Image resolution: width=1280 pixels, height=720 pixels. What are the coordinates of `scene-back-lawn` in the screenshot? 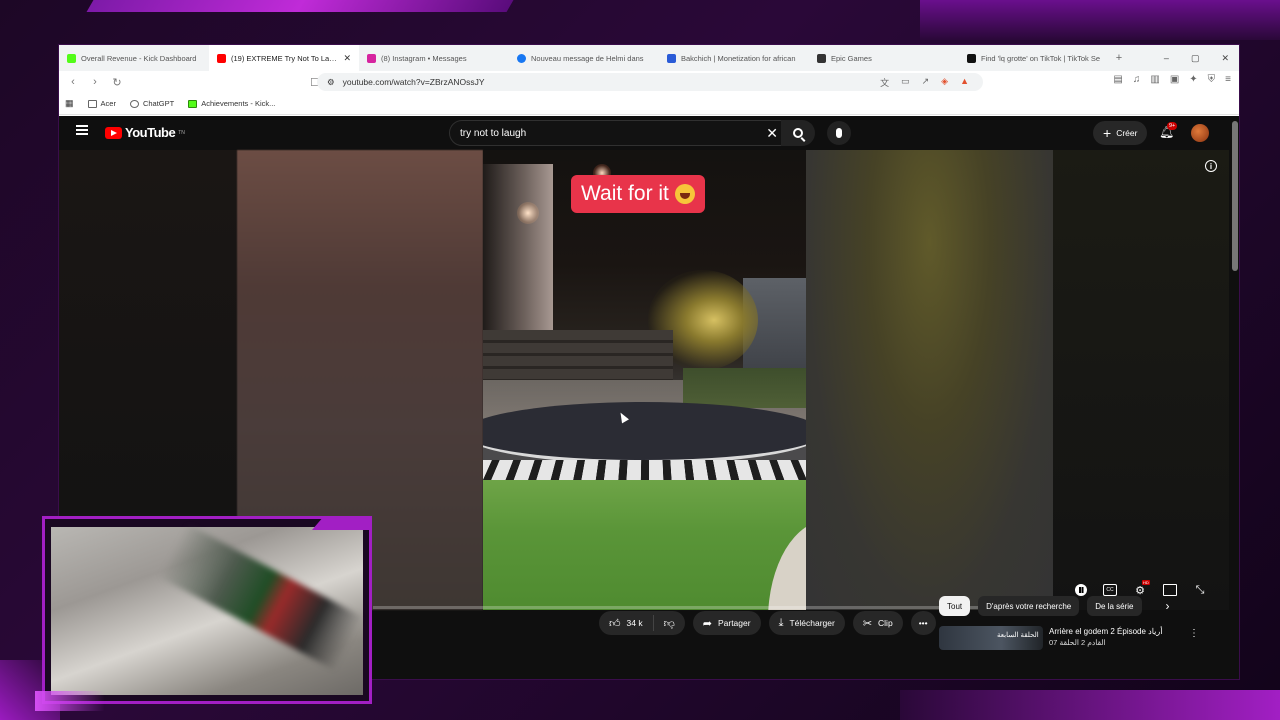 It's located at (744, 388).